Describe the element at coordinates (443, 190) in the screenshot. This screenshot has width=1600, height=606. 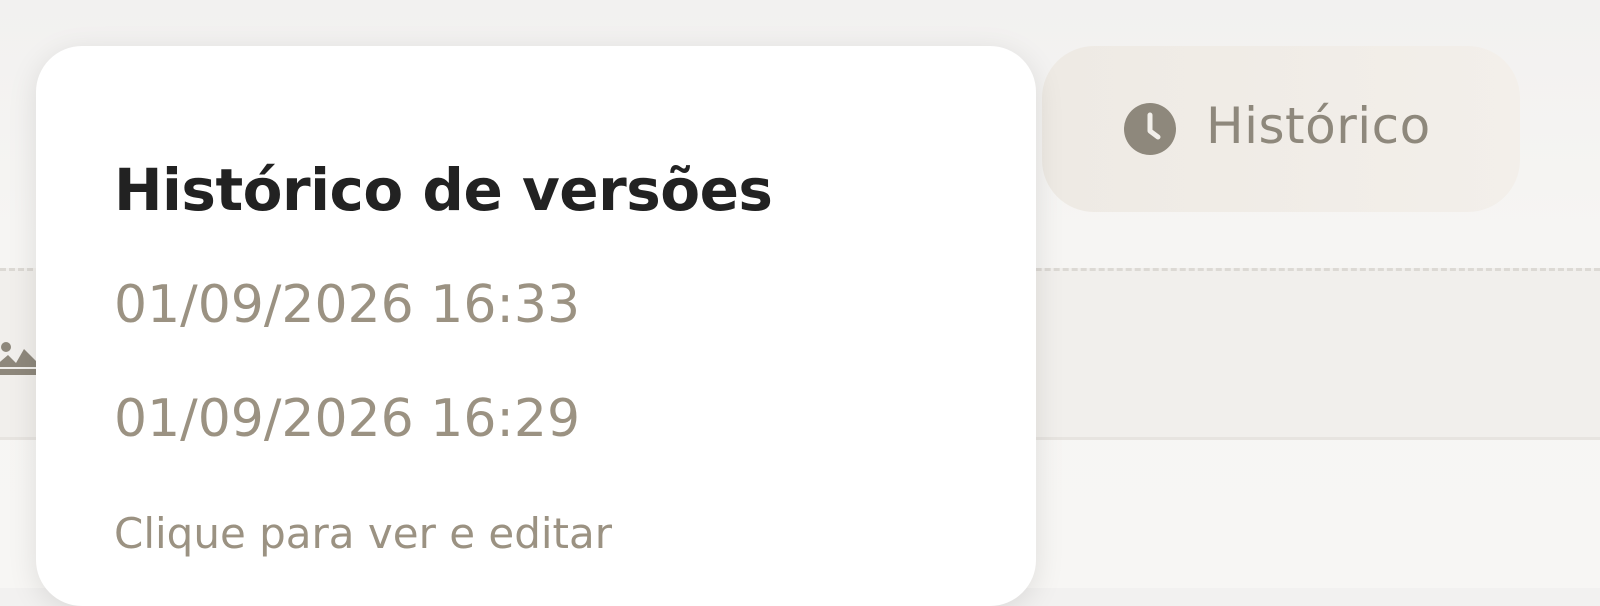
I see `popover-title: Histórico de versões` at that location.